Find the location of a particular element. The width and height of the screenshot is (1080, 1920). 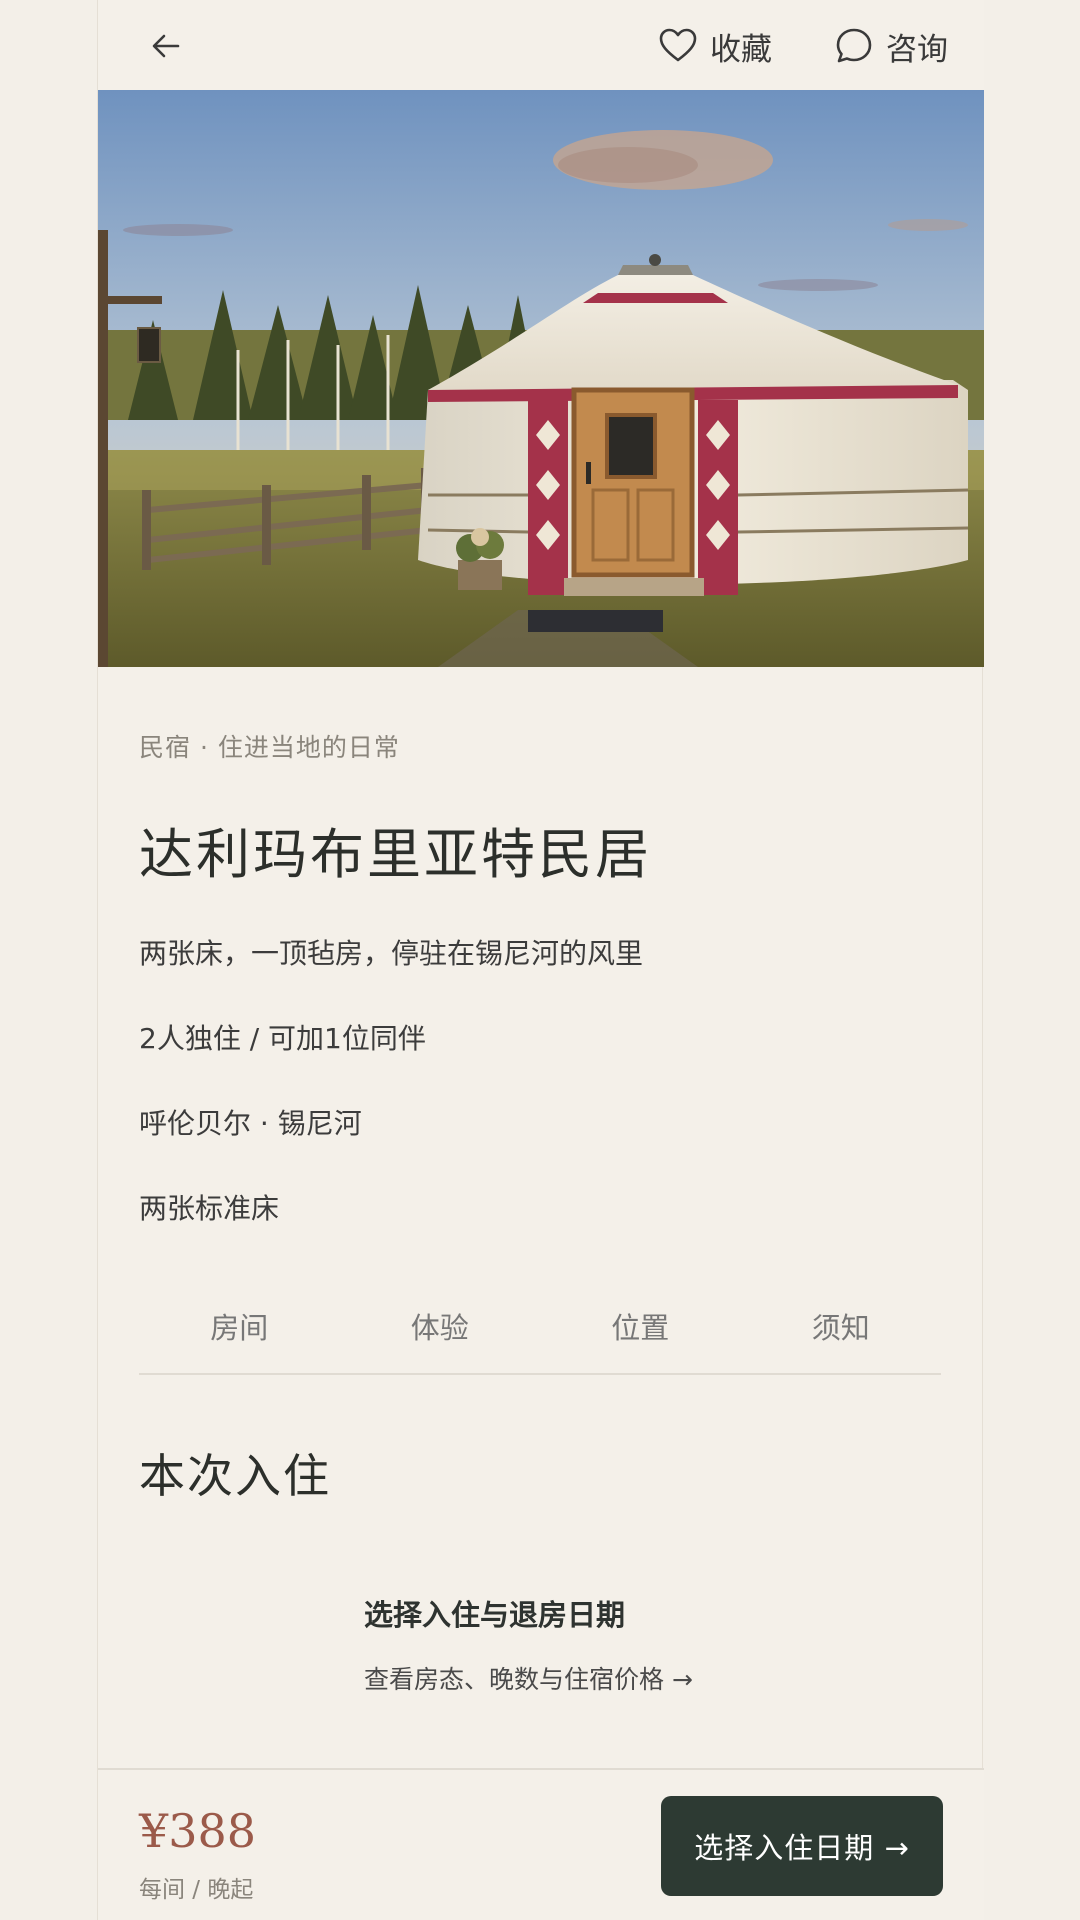

price-unit: 每间 / 晚起 is located at coordinates (196, 1890).